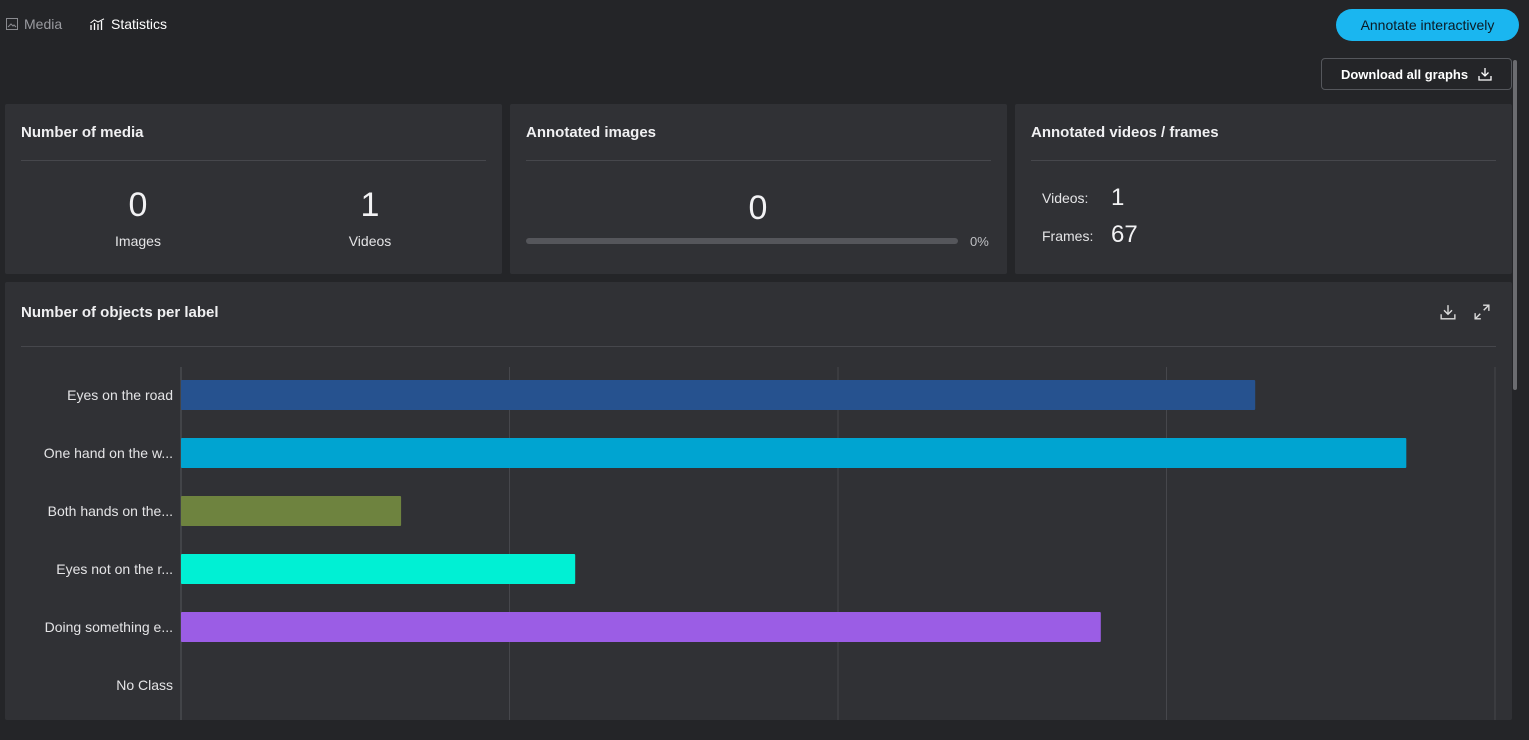  What do you see at coordinates (12, 24) in the screenshot?
I see `image-icon` at bounding box center [12, 24].